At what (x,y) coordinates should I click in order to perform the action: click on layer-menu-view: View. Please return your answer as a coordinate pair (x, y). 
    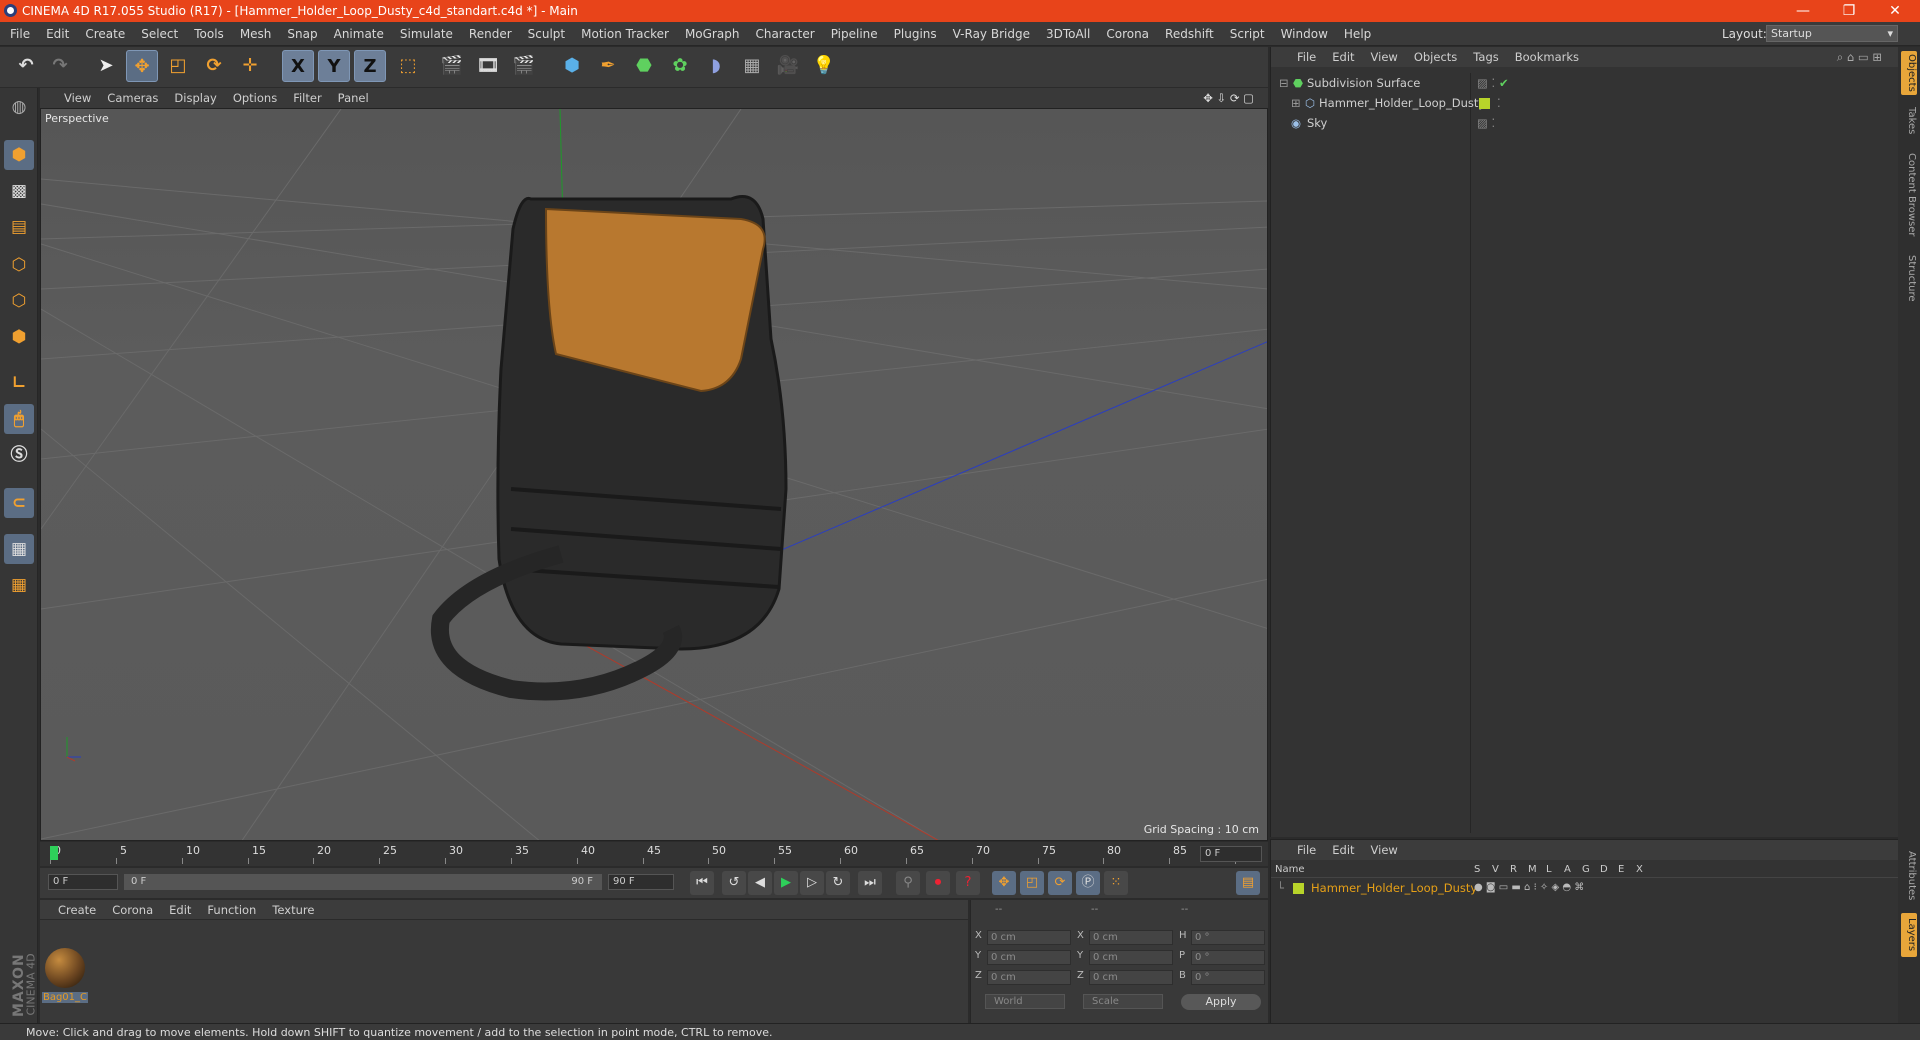
    Looking at the image, I should click on (1384, 850).